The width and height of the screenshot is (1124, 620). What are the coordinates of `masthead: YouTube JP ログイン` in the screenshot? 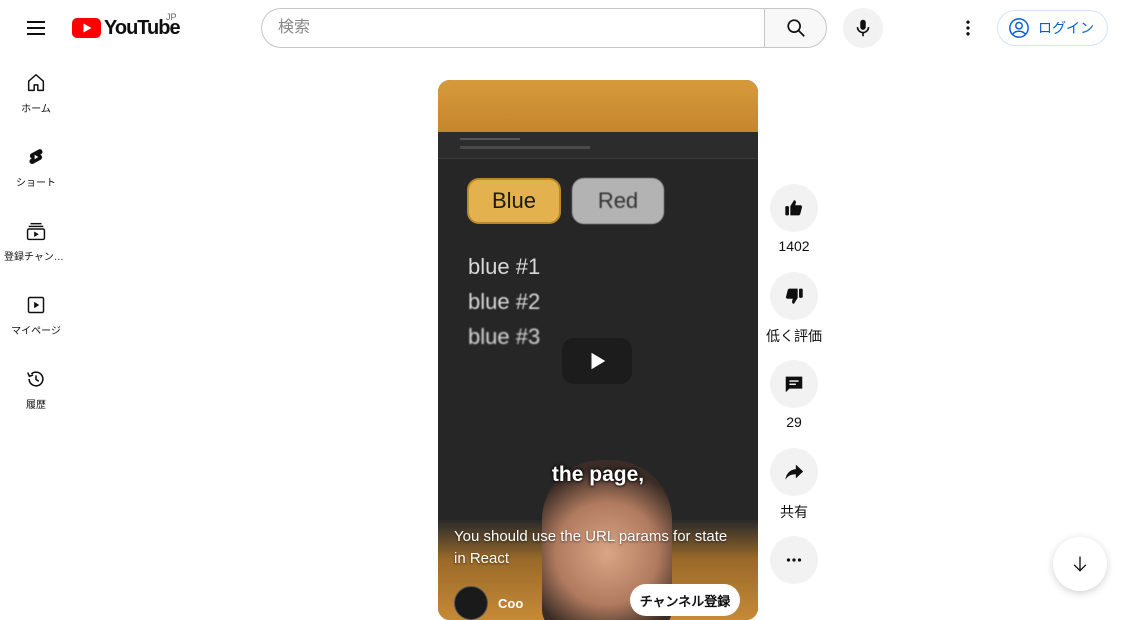 It's located at (562, 28).